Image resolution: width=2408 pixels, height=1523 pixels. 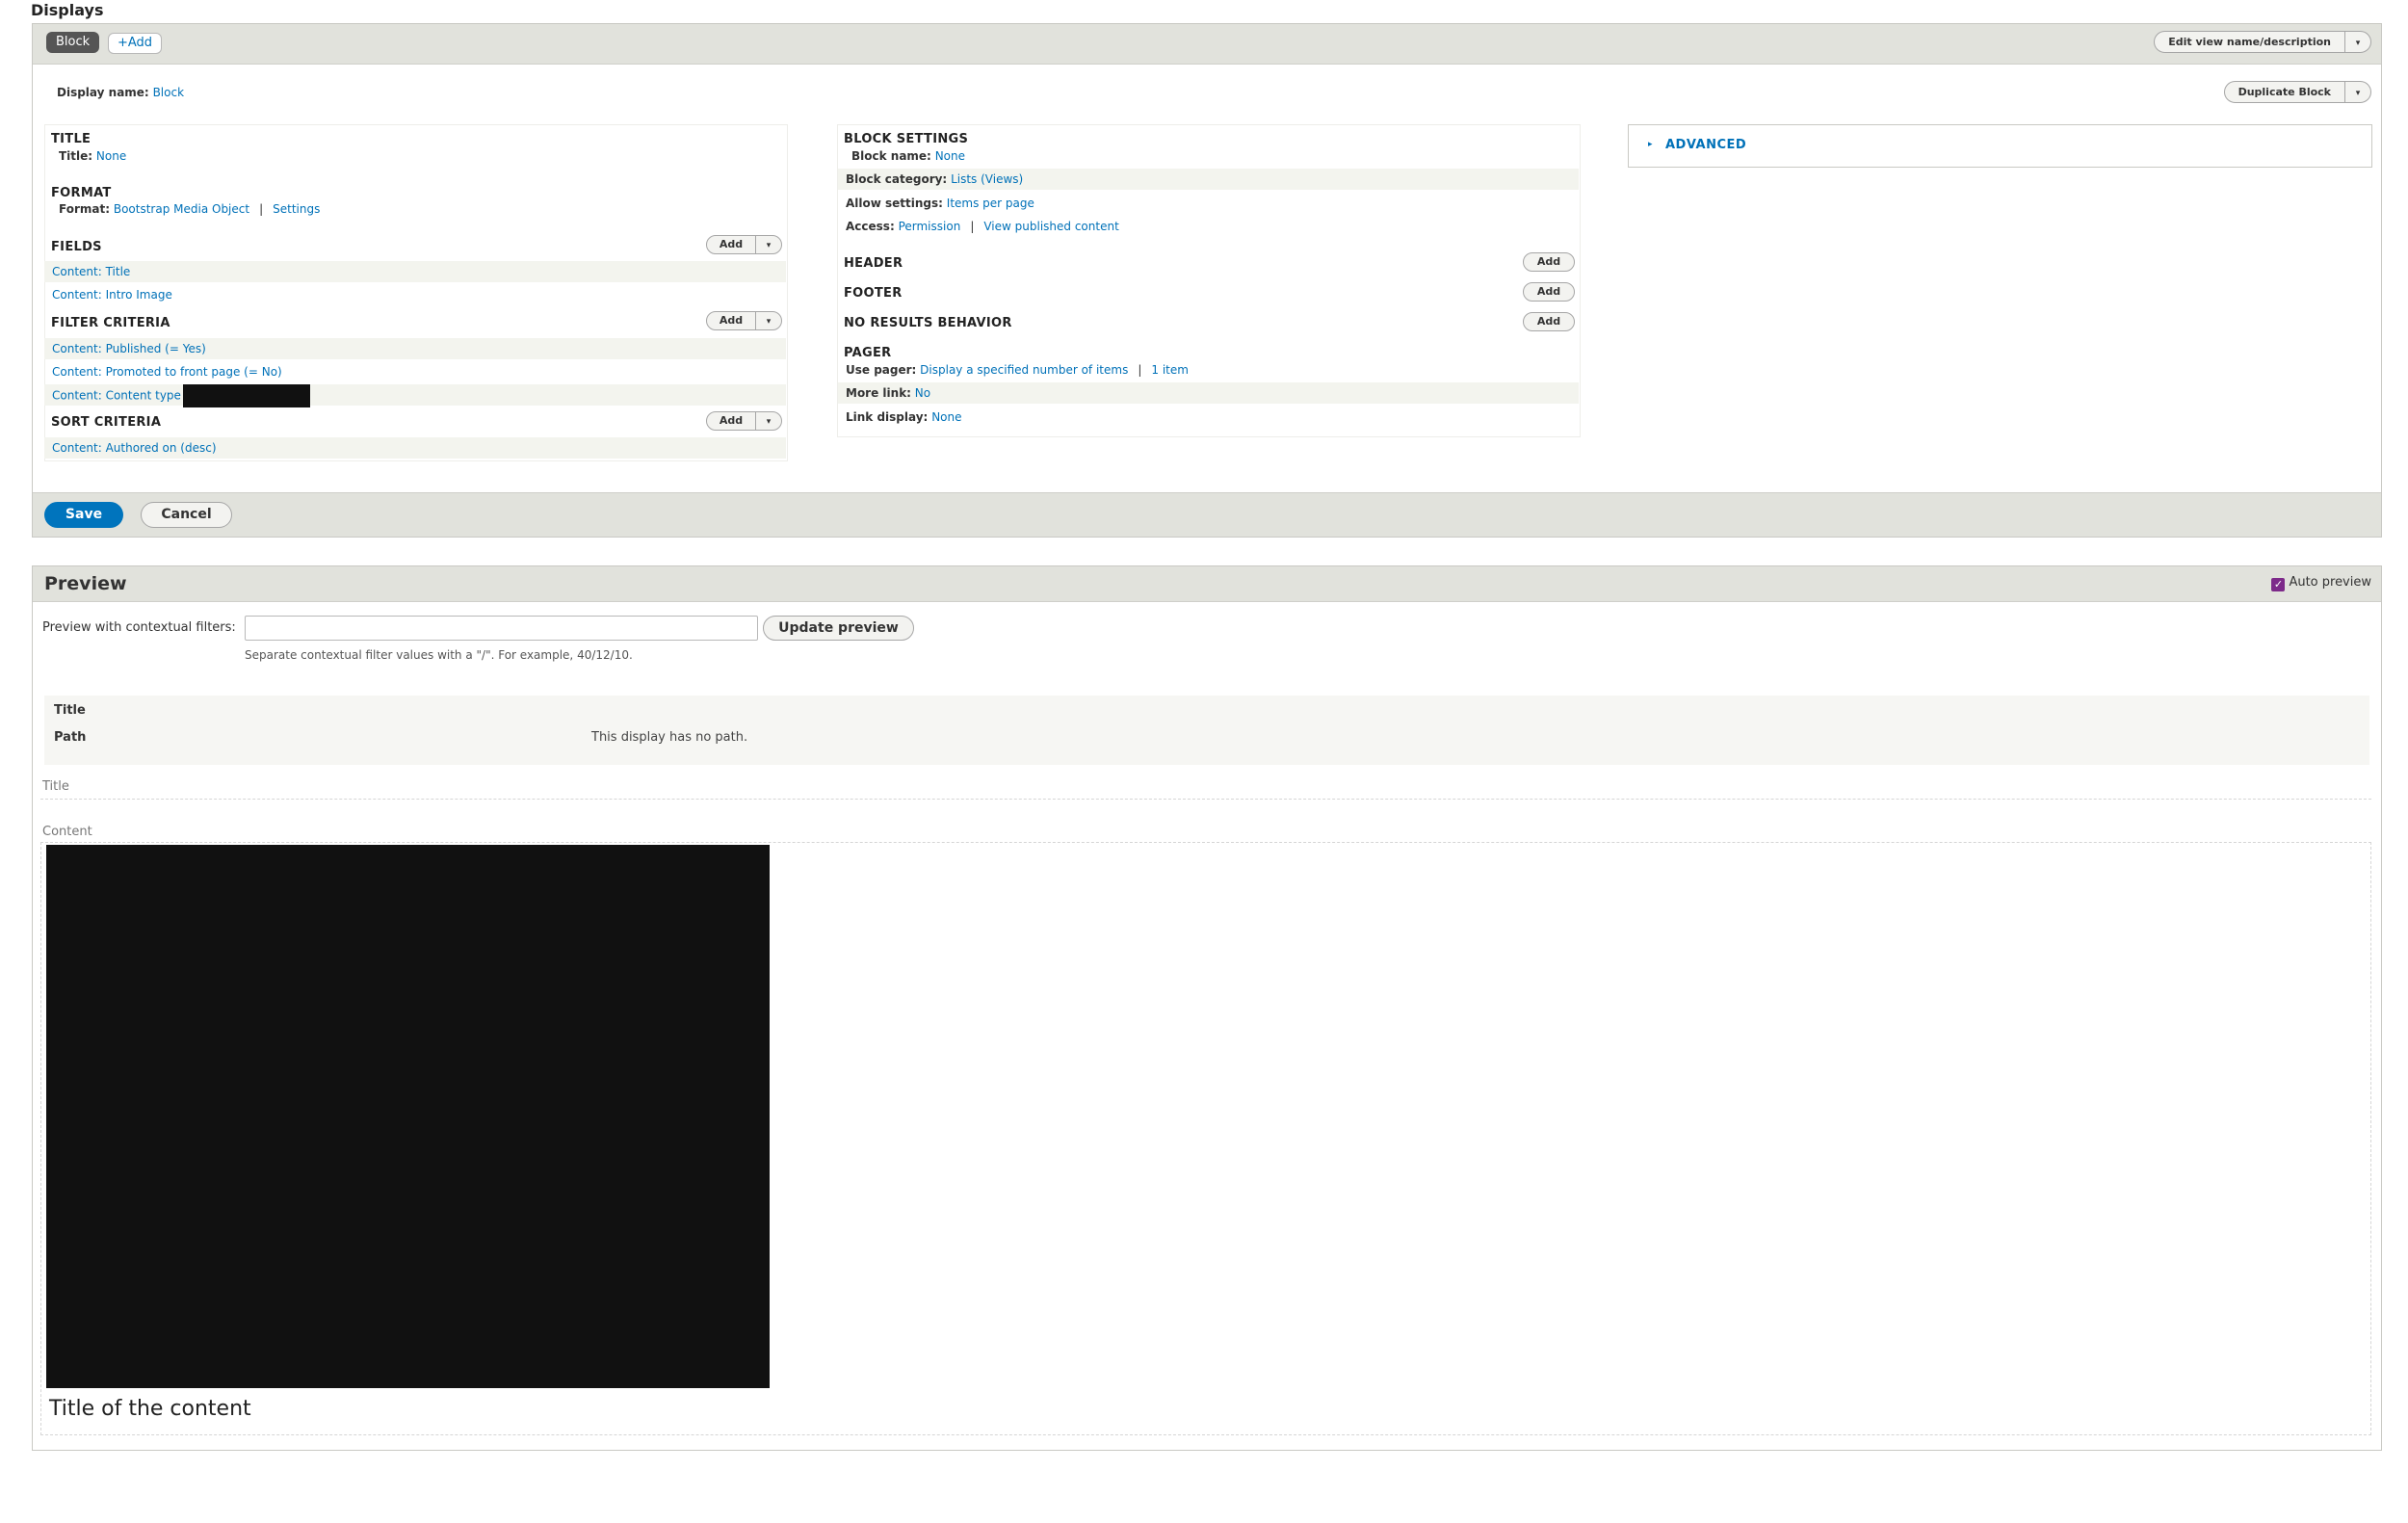 What do you see at coordinates (838, 628) in the screenshot?
I see `update-preview-button: Update preview` at bounding box center [838, 628].